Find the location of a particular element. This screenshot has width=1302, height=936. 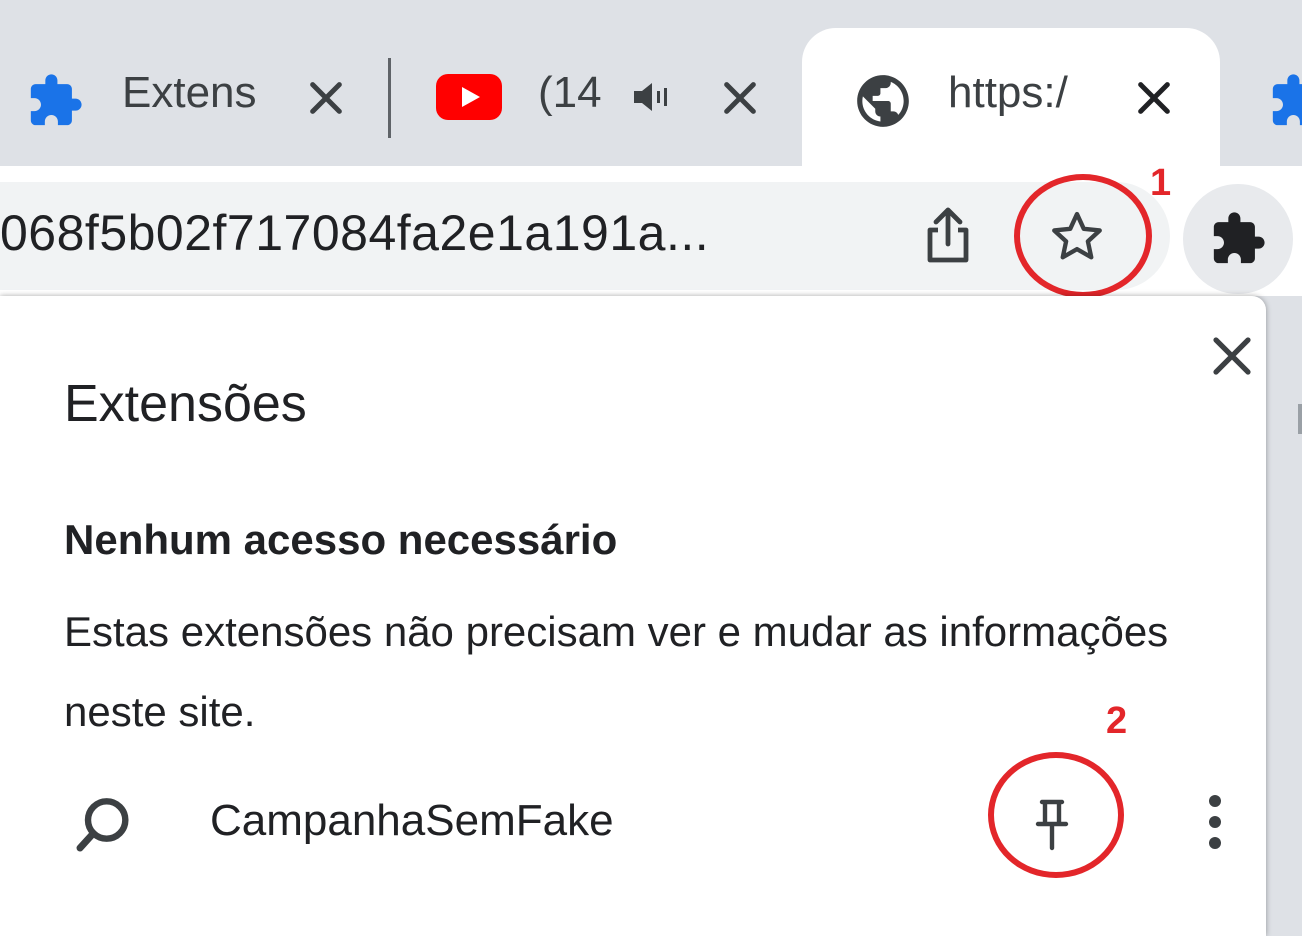

section-heading: Nenhum acesso necessário is located at coordinates (341, 539).